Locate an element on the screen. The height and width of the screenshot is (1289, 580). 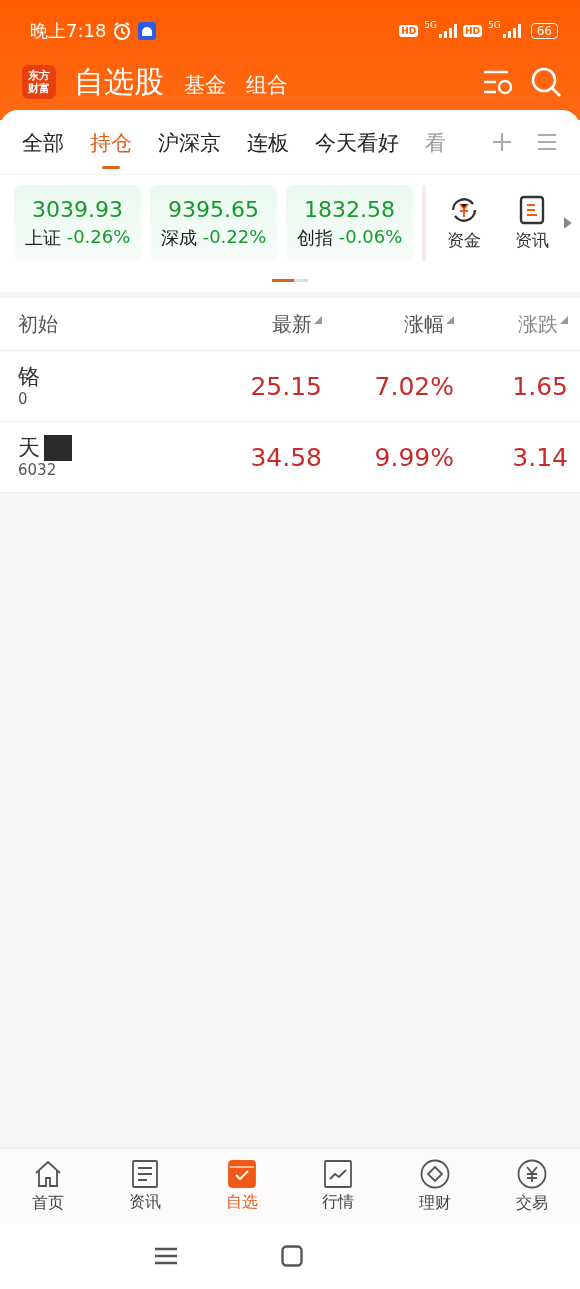
category-tab: 全部 is located at coordinates (43, 142).